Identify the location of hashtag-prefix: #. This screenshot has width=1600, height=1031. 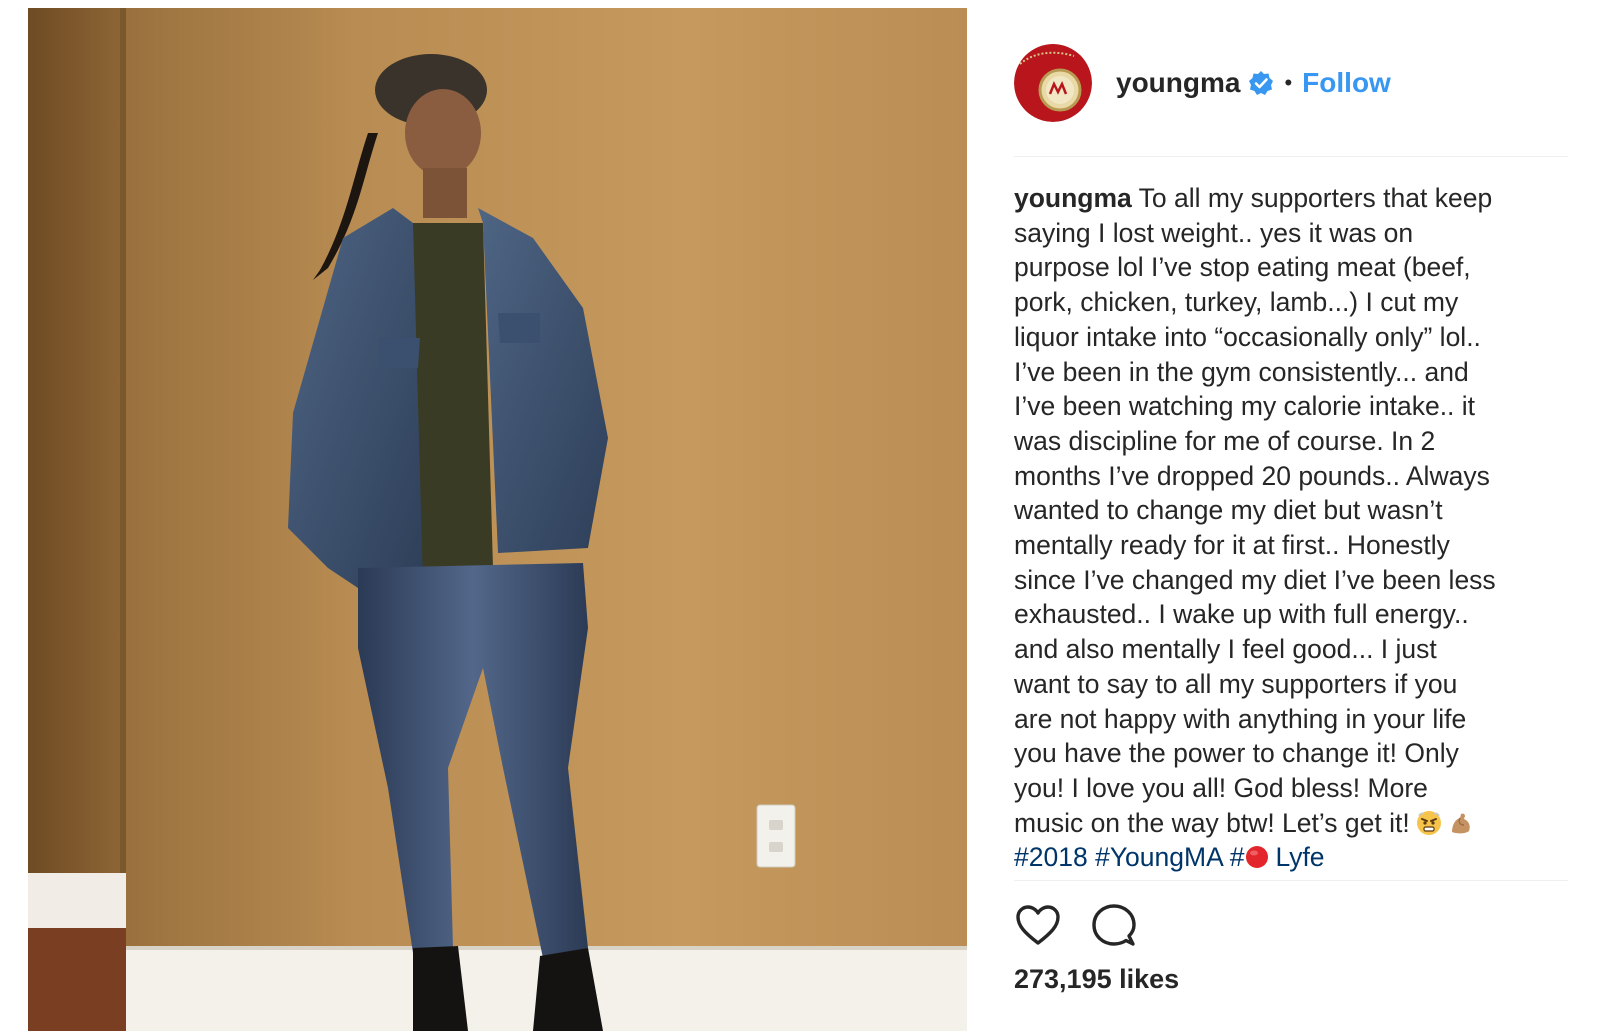
(1237, 857).